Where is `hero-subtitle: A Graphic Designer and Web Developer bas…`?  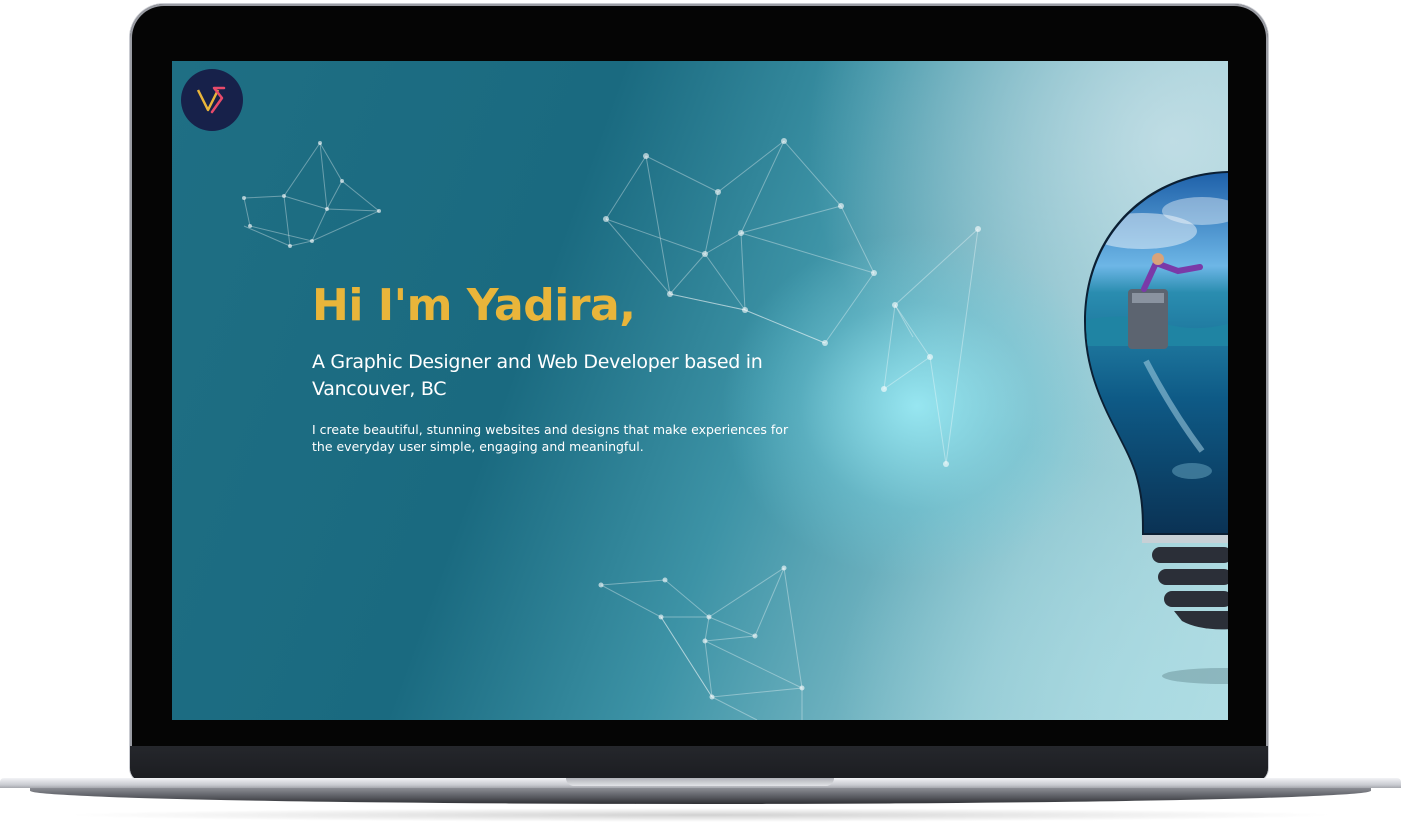
hero-subtitle: A Graphic Designer and Web Developer bas… is located at coordinates (537, 375).